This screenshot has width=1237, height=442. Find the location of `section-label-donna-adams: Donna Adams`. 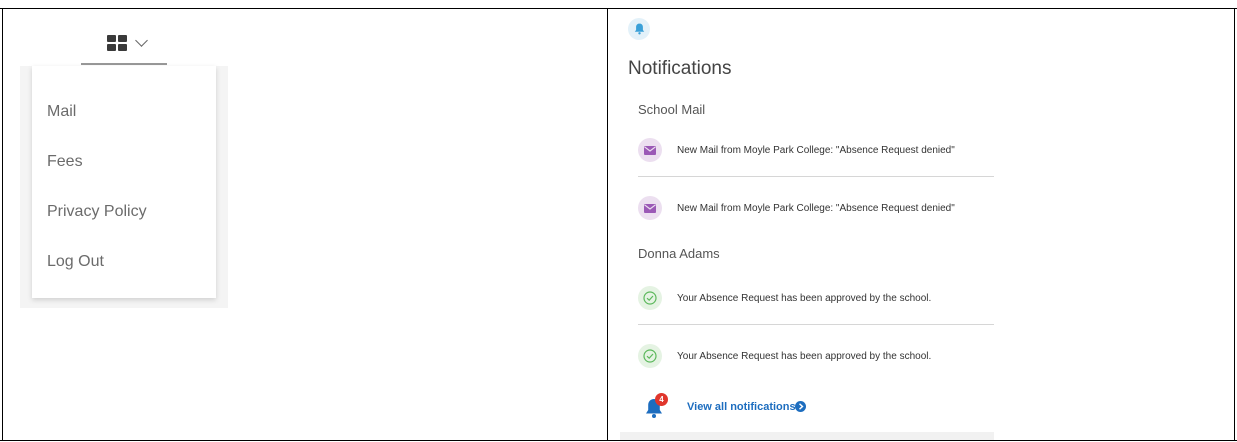

section-label-donna-adams: Donna Adams is located at coordinates (679, 253).